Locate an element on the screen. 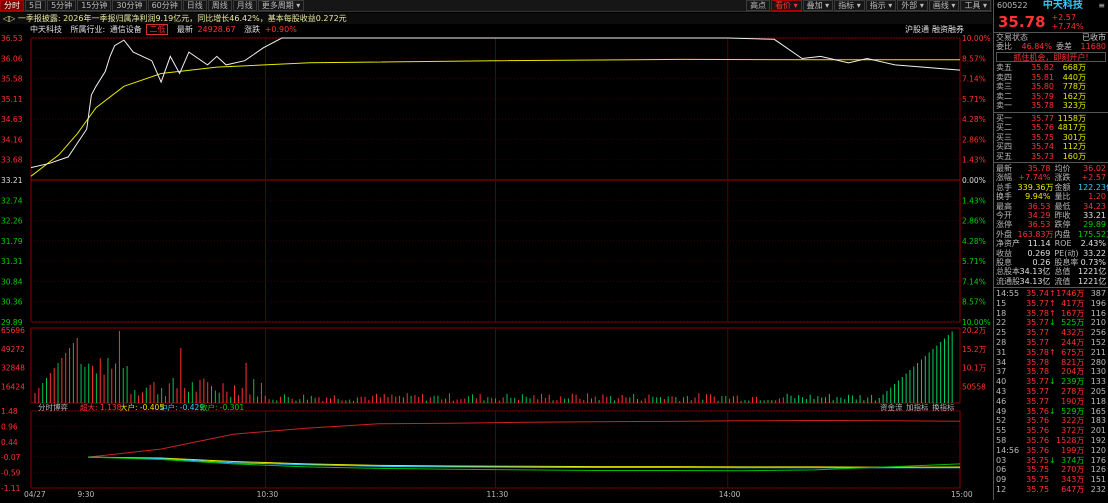  tick-row-cell: 15 is located at coordinates (1001, 303).